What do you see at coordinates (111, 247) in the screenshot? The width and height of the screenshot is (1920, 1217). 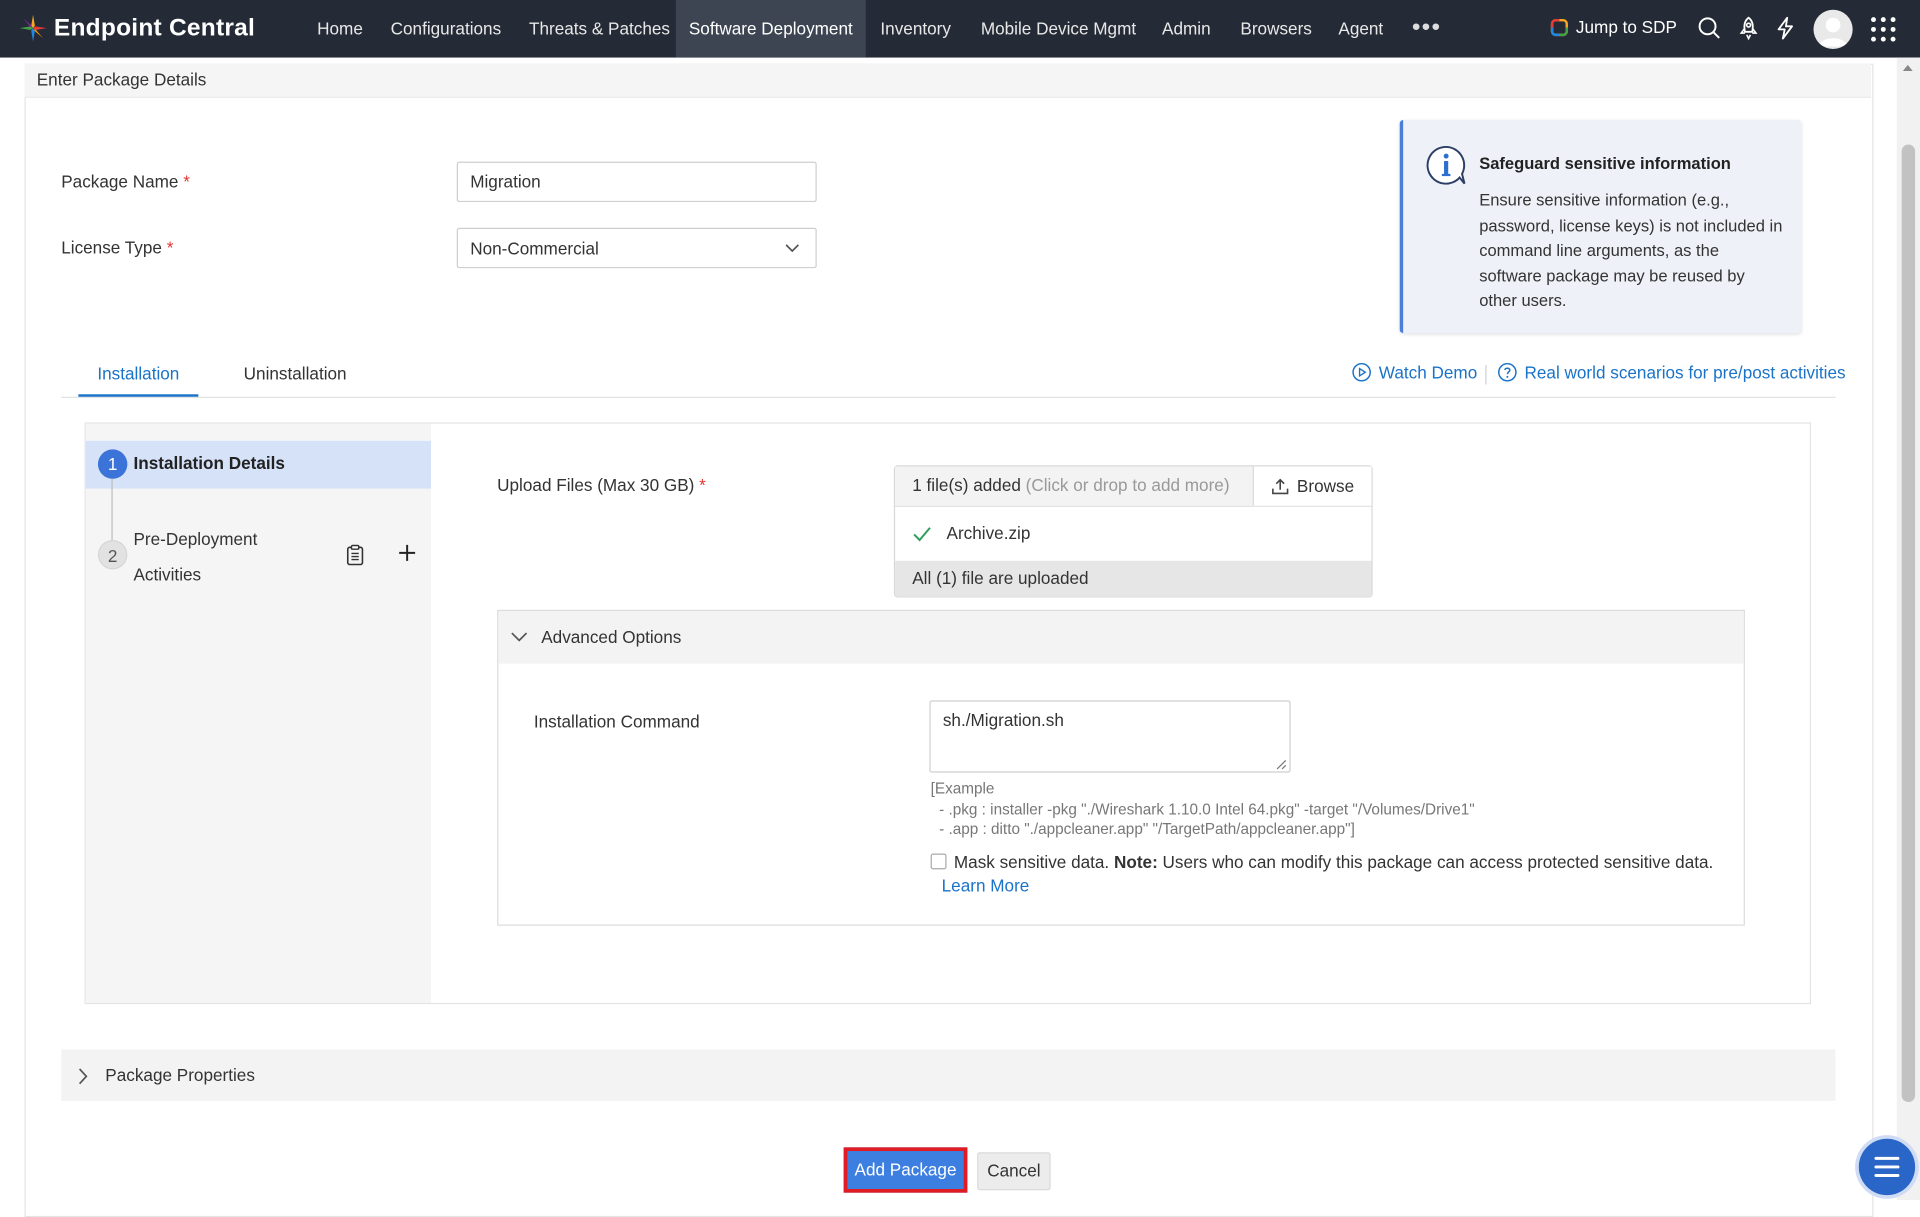 I see `license-type-label-text: License Type` at bounding box center [111, 247].